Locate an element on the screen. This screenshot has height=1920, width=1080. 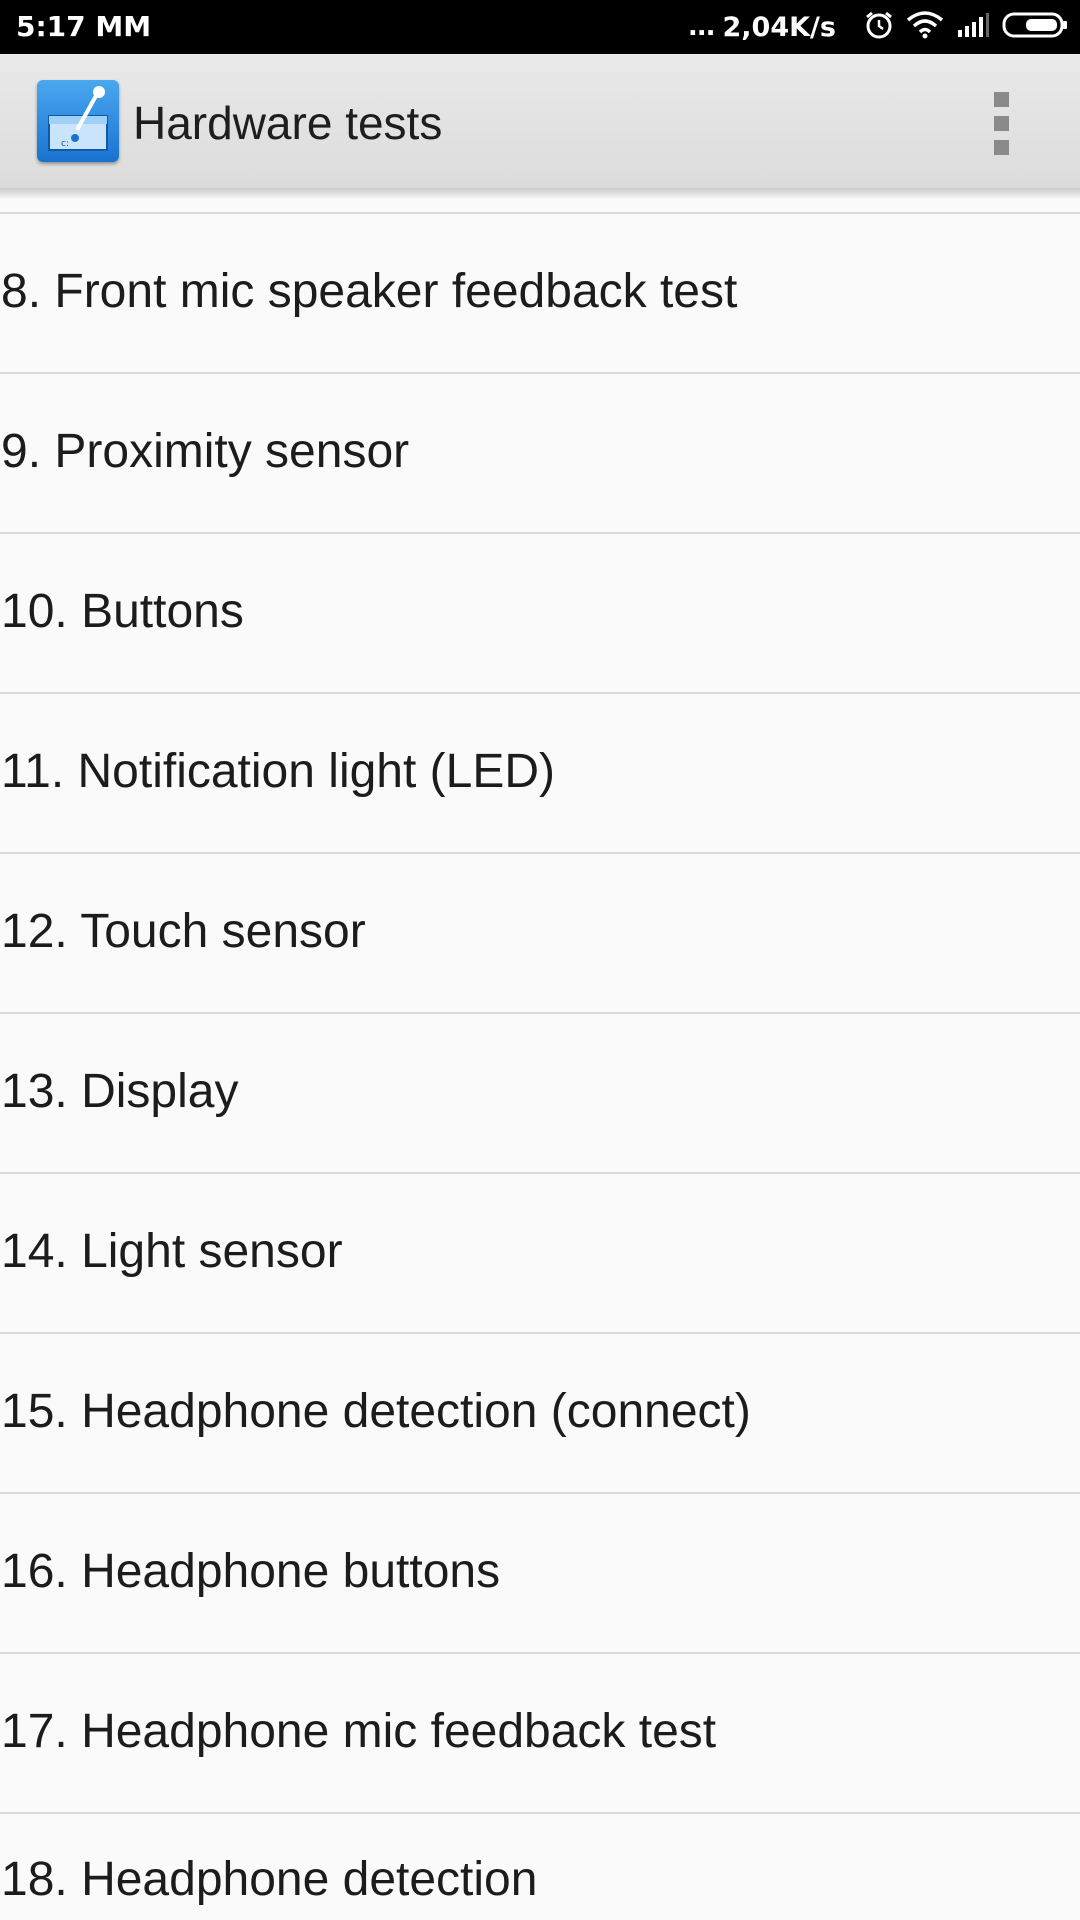
list-item-notification-light: 11. Notification light (LED) is located at coordinates (540, 772).